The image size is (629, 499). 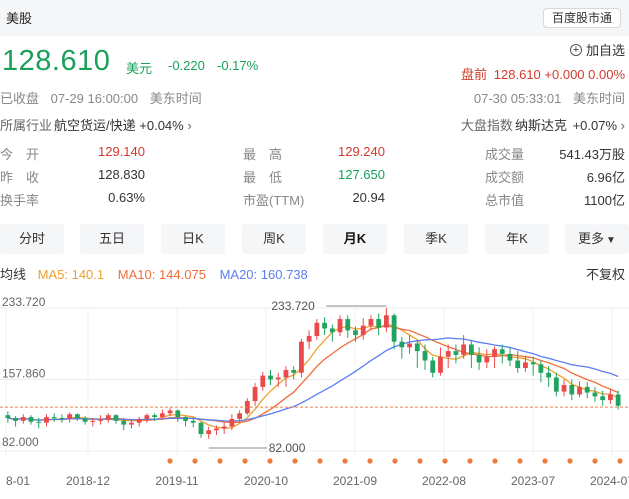 I want to click on tab-daily-k: 日K, so click(x=193, y=239).